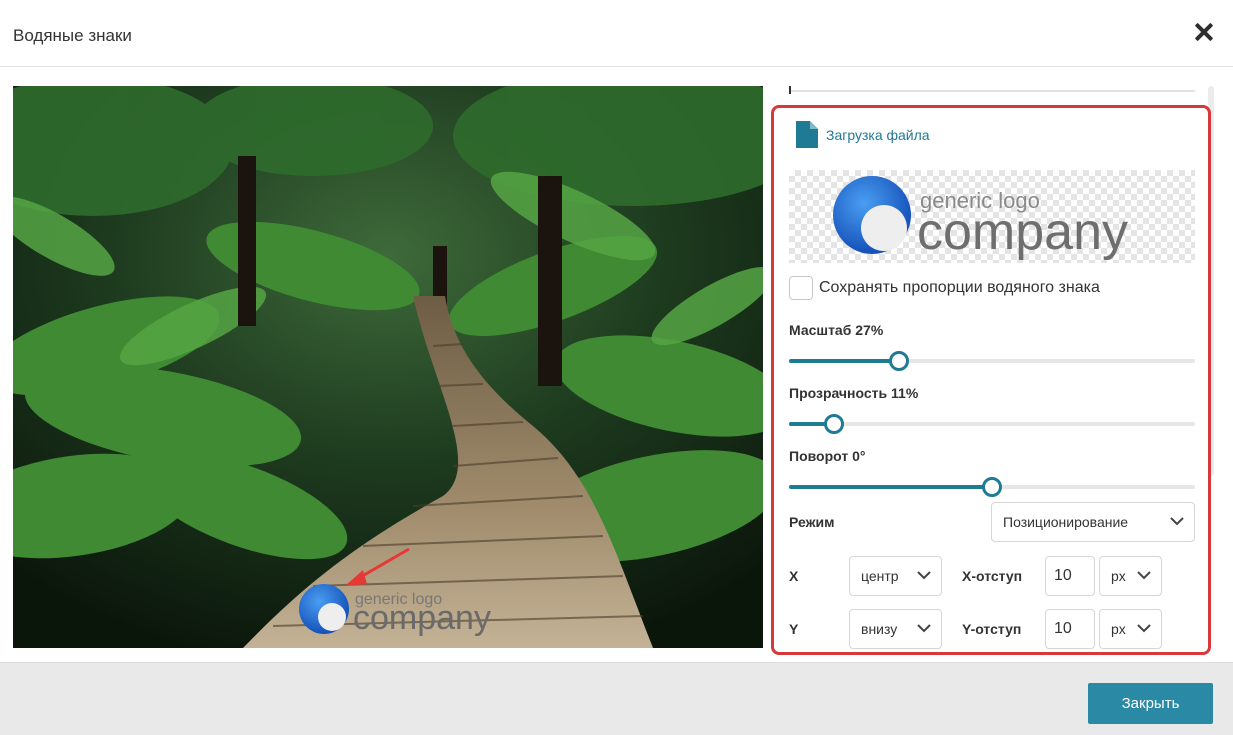 The image size is (1233, 735). Describe the element at coordinates (959, 287) in the screenshot. I see `keep-proportions-label: Сохранять пропорции водяного знака` at that location.